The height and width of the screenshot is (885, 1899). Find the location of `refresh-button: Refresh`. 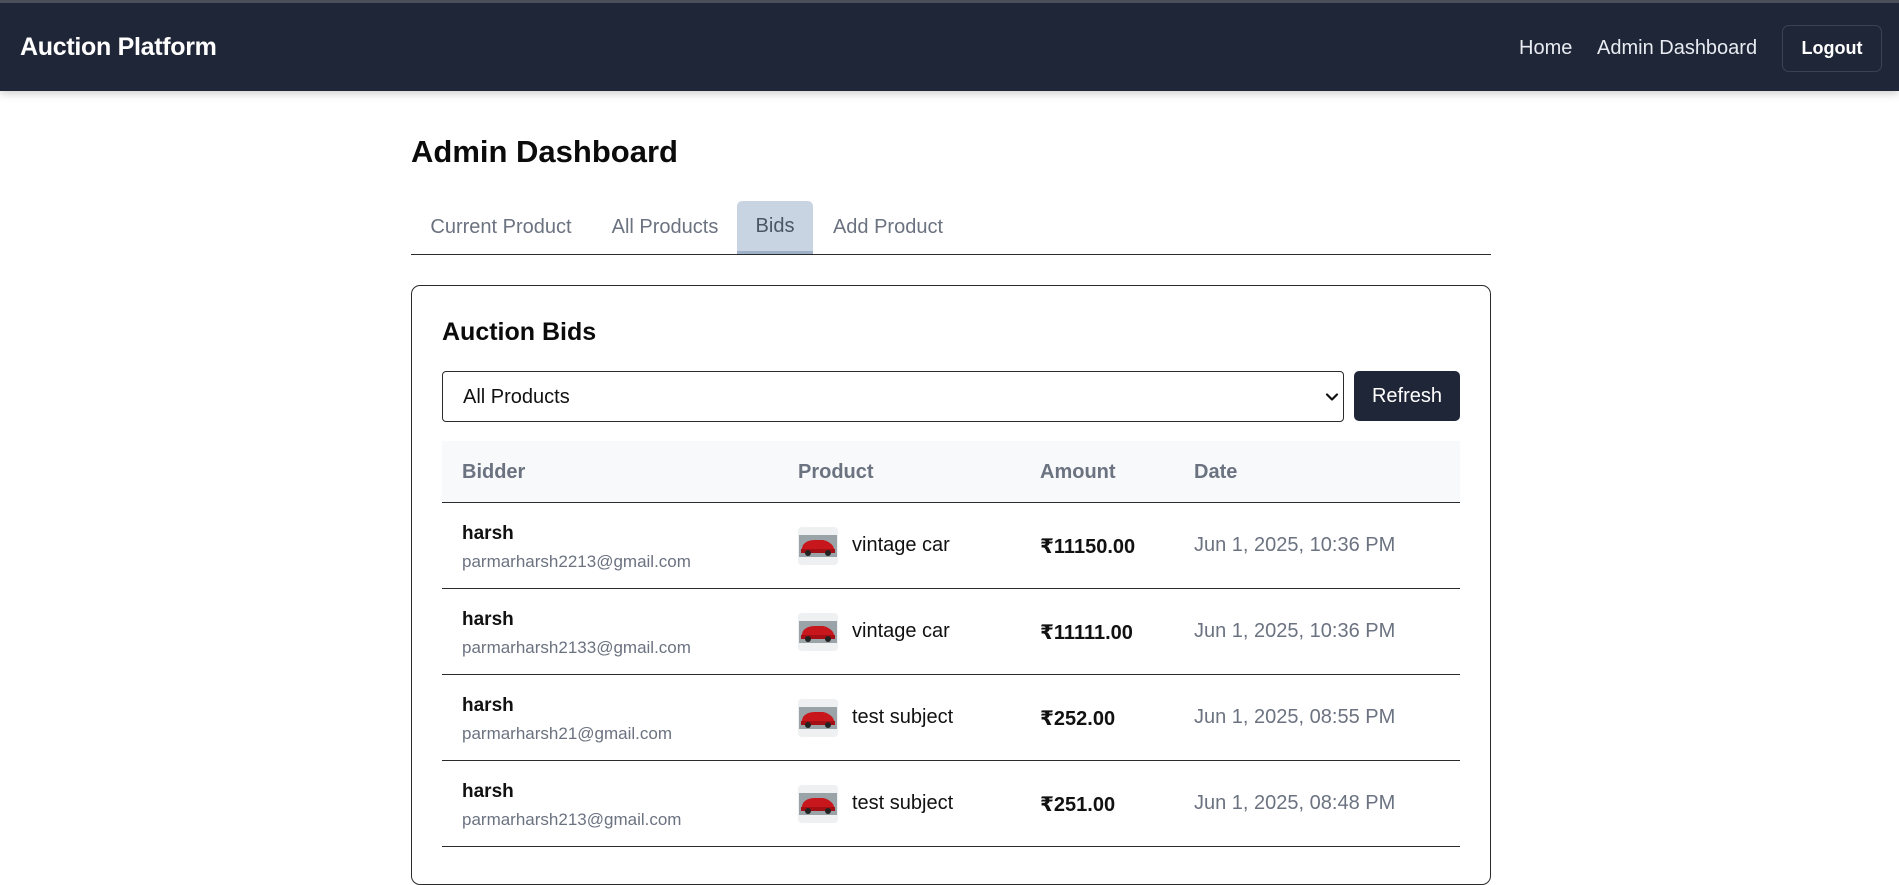

refresh-button: Refresh is located at coordinates (1407, 396).